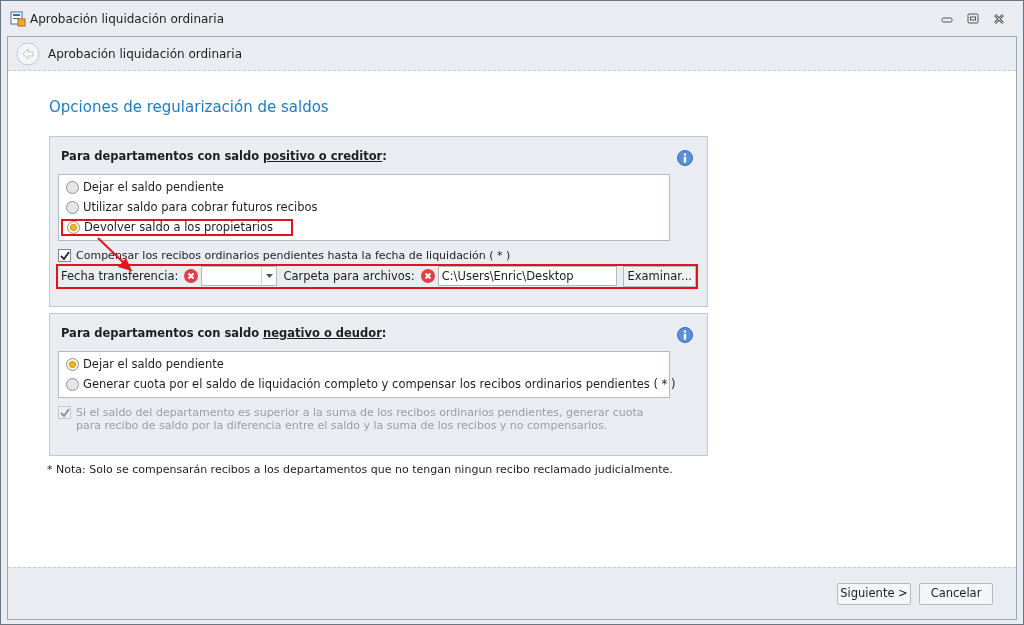 The image size is (1024, 625). I want to click on close-icon, so click(999, 18).